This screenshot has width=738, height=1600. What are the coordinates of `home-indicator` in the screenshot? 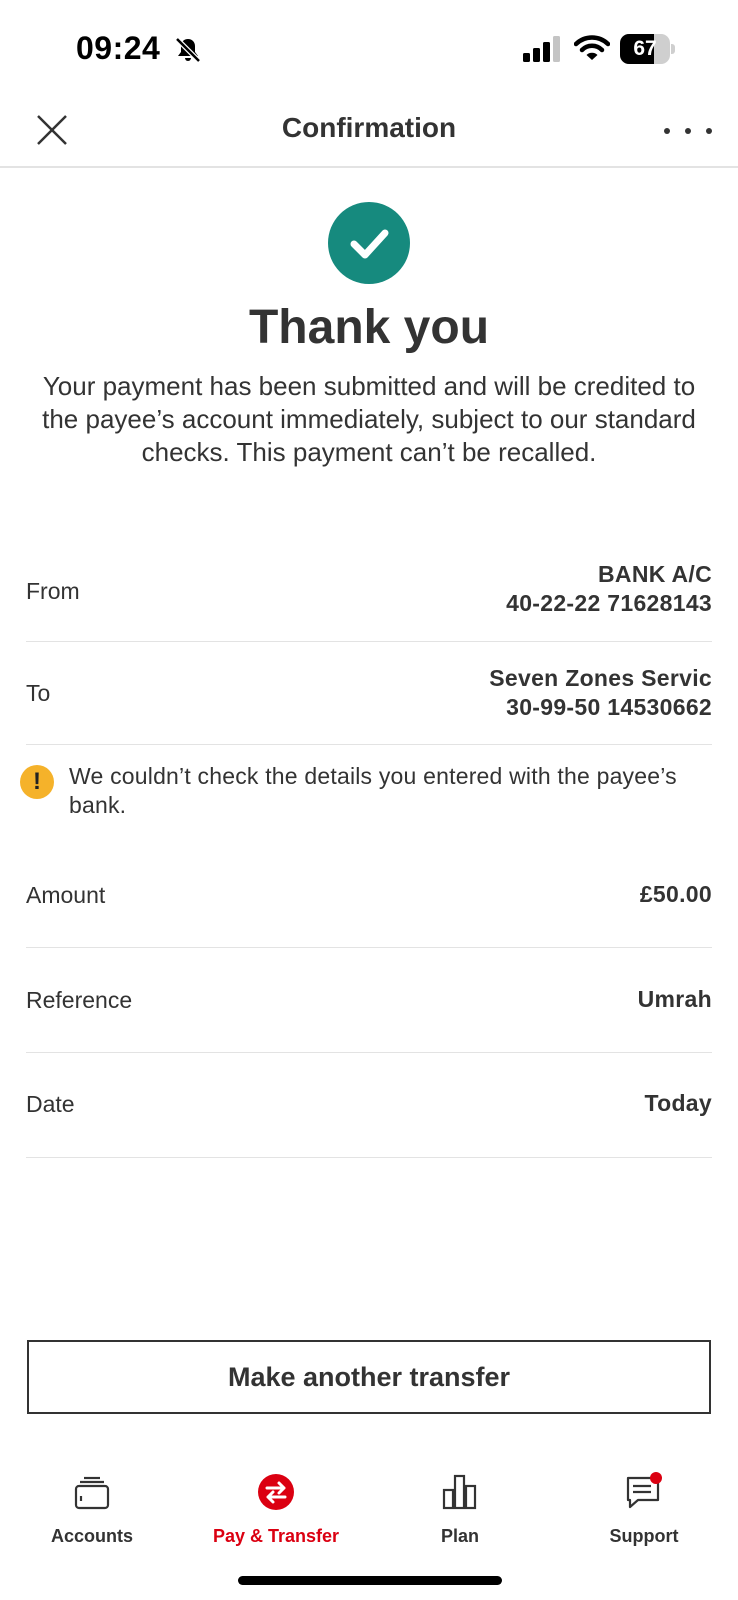 It's located at (370, 1580).